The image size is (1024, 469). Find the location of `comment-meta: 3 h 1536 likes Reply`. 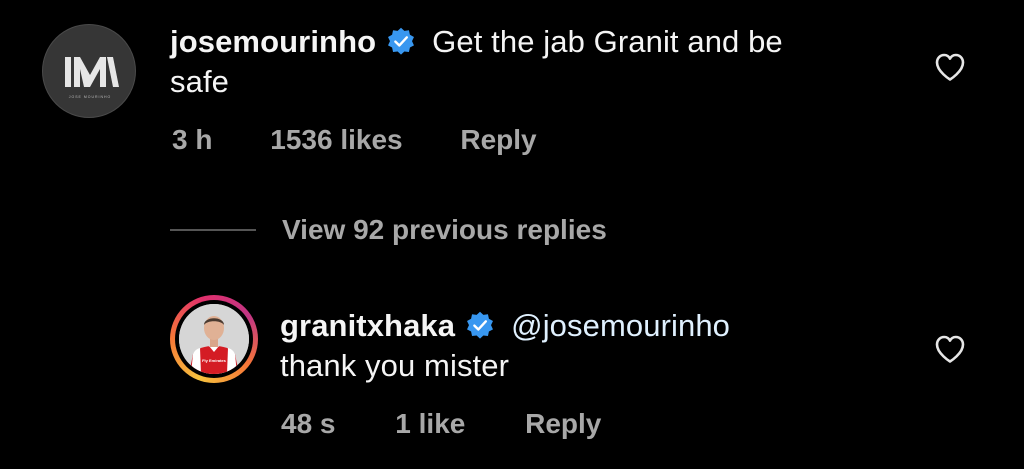

comment-meta: 3 h 1536 likes Reply is located at coordinates (354, 140).